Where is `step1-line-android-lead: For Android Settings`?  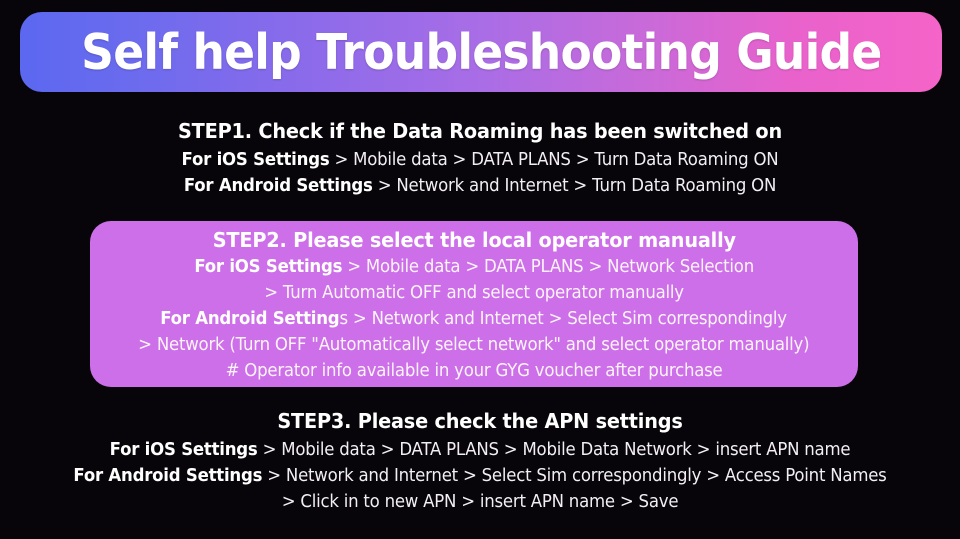 step1-line-android-lead: For Android Settings is located at coordinates (278, 185).